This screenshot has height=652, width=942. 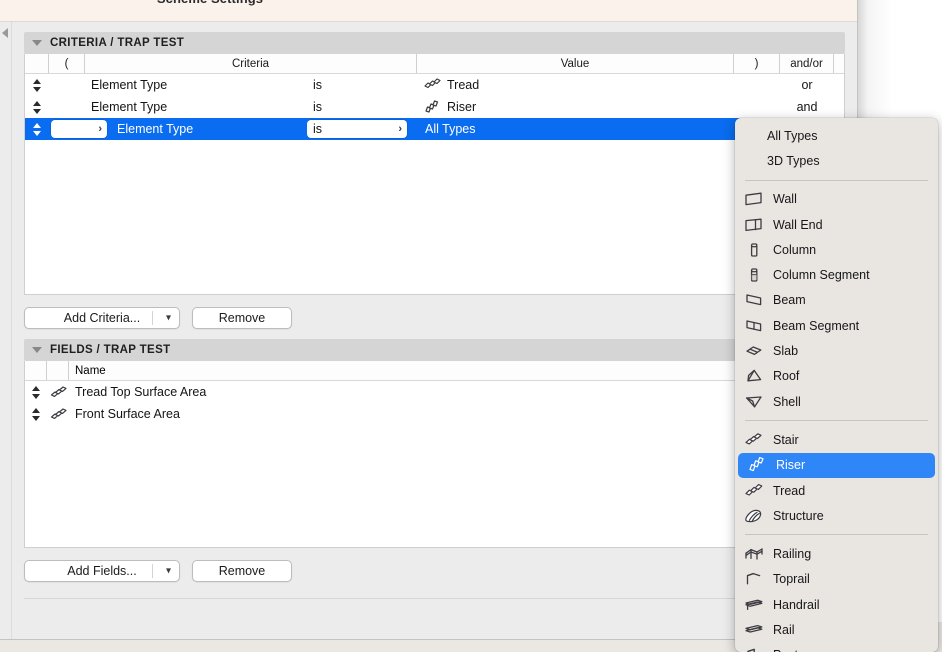 What do you see at coordinates (442, 392) in the screenshot?
I see `field-name: Tread Top Surface Area` at bounding box center [442, 392].